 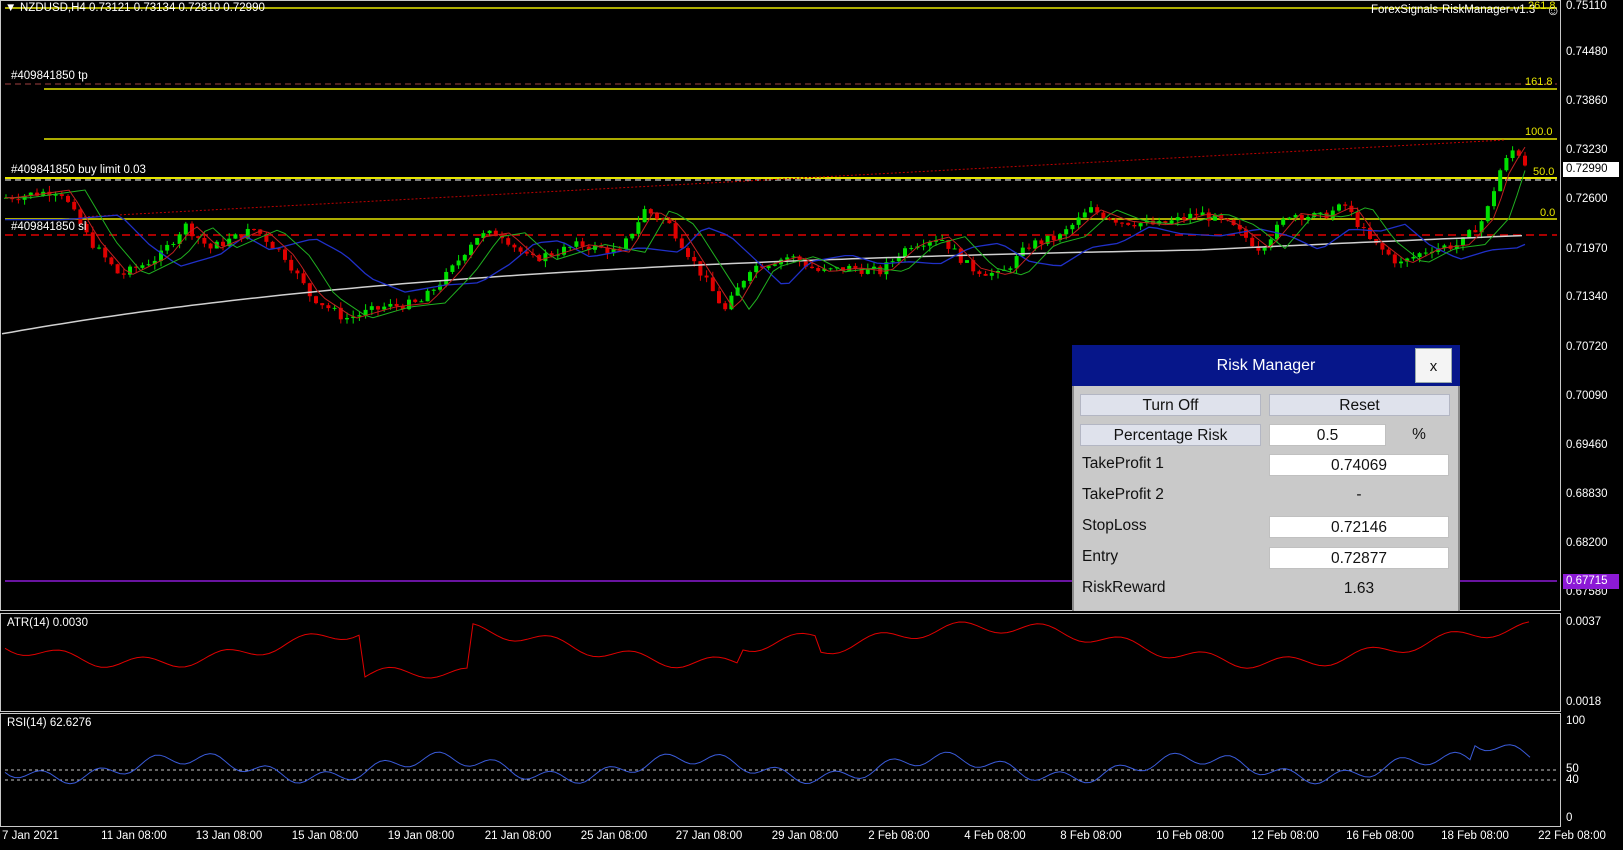 I want to click on rsi-axis-label: 100, so click(x=1576, y=721).